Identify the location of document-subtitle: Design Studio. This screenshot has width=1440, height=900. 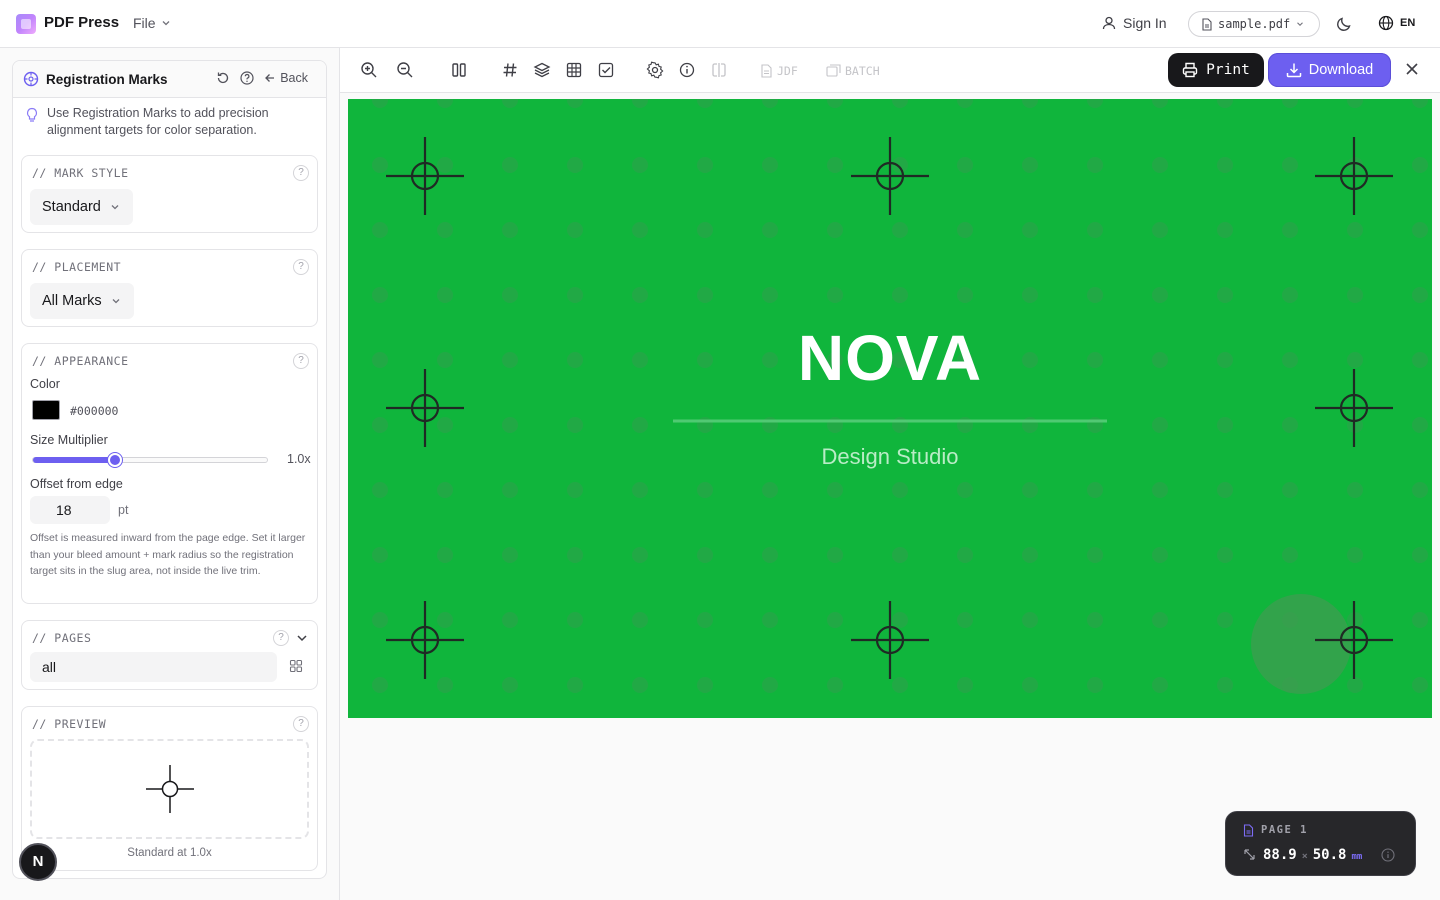
(890, 456).